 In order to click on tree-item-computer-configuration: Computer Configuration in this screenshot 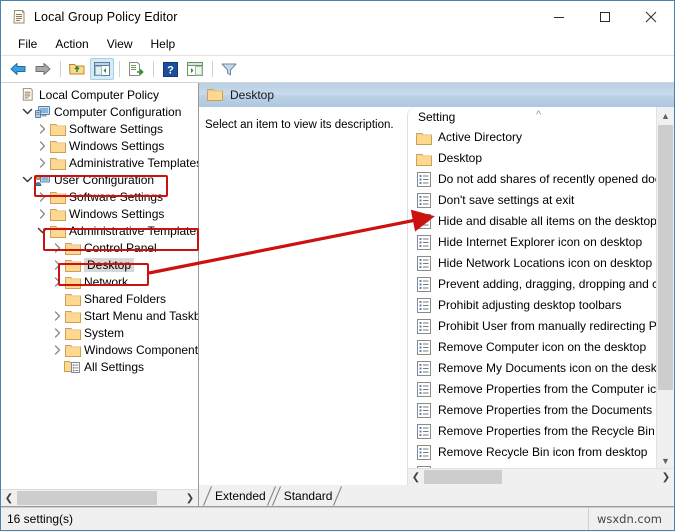, I will do `click(99, 111)`.